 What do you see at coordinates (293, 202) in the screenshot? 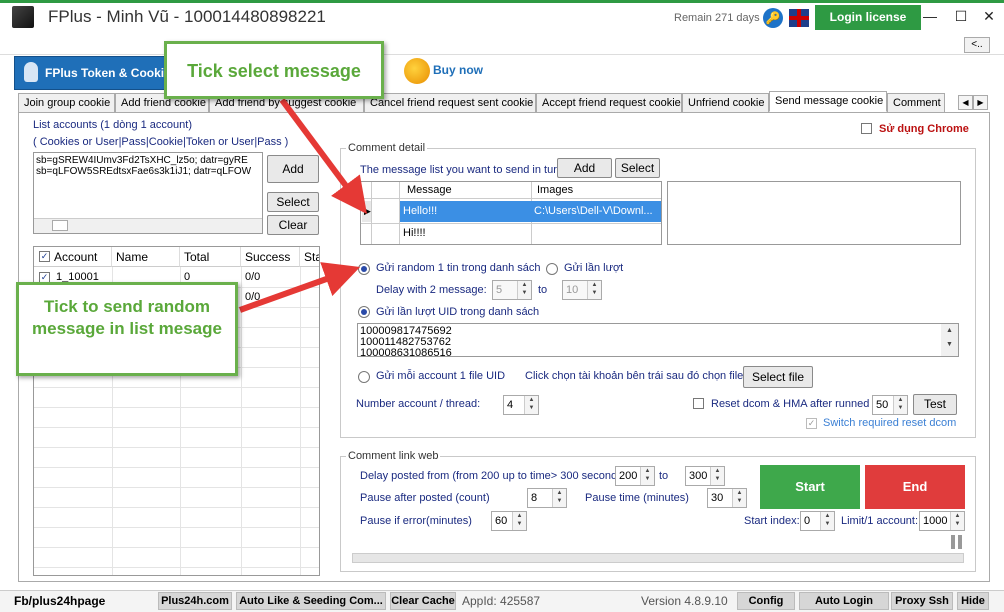
I see `select-accounts-button: Select` at bounding box center [293, 202].